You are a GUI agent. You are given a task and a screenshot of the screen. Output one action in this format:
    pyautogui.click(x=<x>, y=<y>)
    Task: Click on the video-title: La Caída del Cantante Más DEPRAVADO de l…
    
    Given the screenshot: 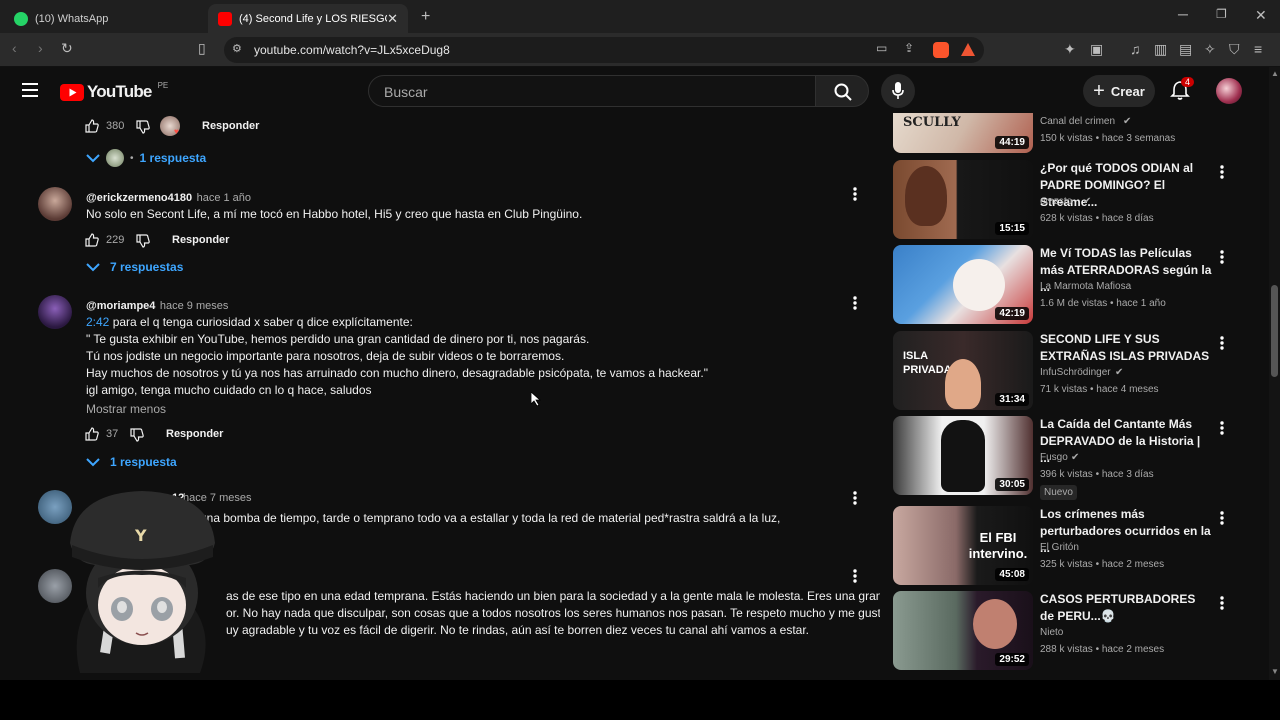 What is the action you would take?
    pyautogui.click(x=1126, y=441)
    